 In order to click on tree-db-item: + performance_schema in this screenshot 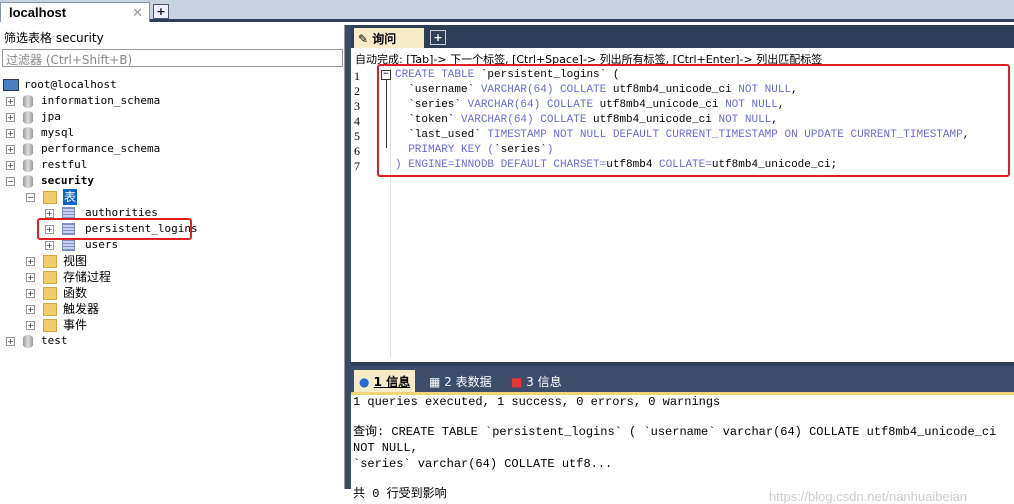, I will do `click(83, 149)`.